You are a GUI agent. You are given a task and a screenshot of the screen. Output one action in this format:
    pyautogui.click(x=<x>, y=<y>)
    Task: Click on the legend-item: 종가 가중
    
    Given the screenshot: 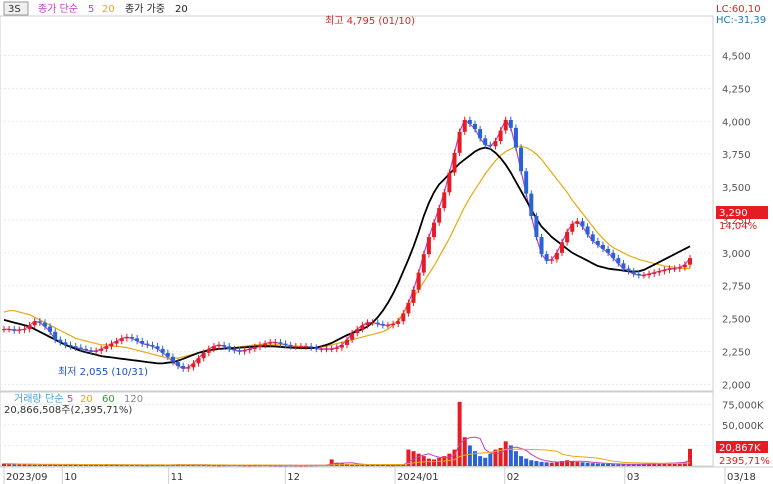 What is the action you would take?
    pyautogui.click(x=145, y=9)
    